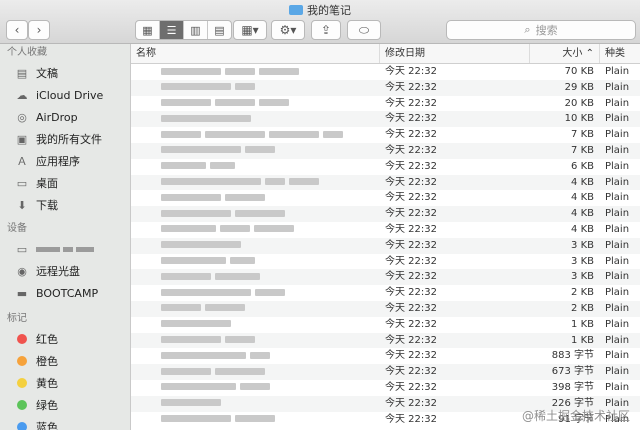  What do you see at coordinates (65, 293) in the screenshot?
I see `sidebar-item-bootcamp: ▬ BOOTCAMP` at bounding box center [65, 293].